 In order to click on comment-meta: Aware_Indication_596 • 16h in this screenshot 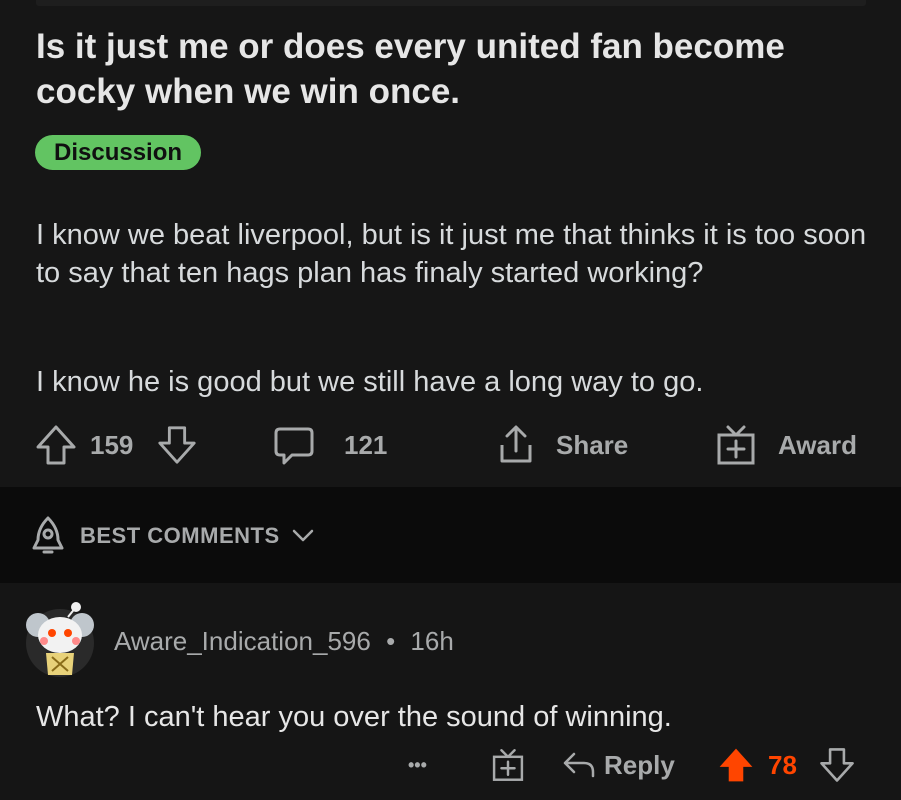, I will do `click(284, 641)`.